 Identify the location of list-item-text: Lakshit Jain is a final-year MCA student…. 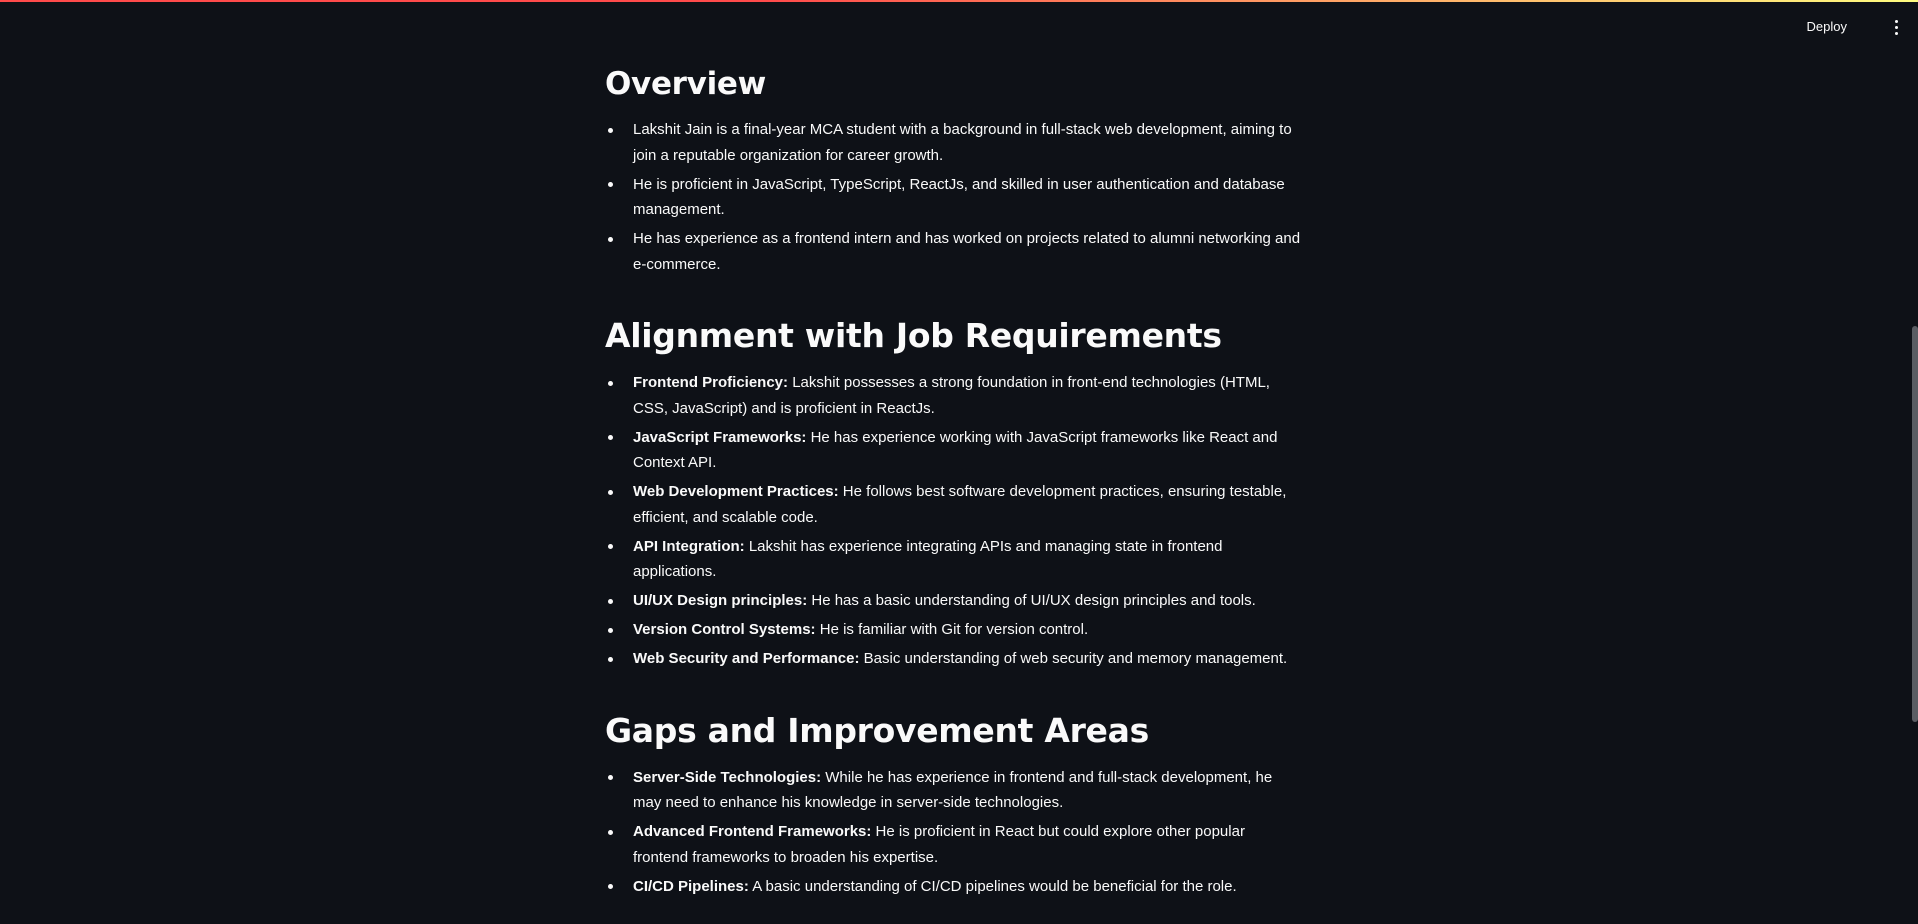
(962, 142).